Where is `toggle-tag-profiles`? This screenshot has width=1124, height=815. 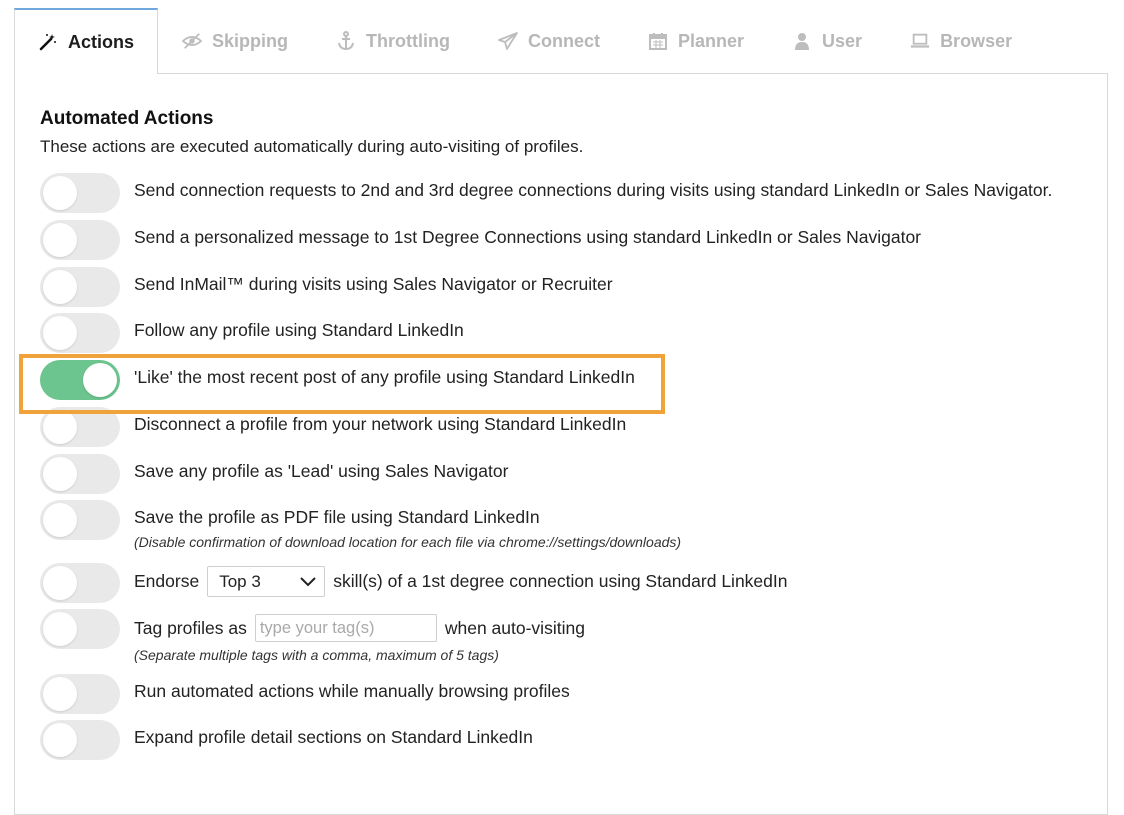 toggle-tag-profiles is located at coordinates (80, 629).